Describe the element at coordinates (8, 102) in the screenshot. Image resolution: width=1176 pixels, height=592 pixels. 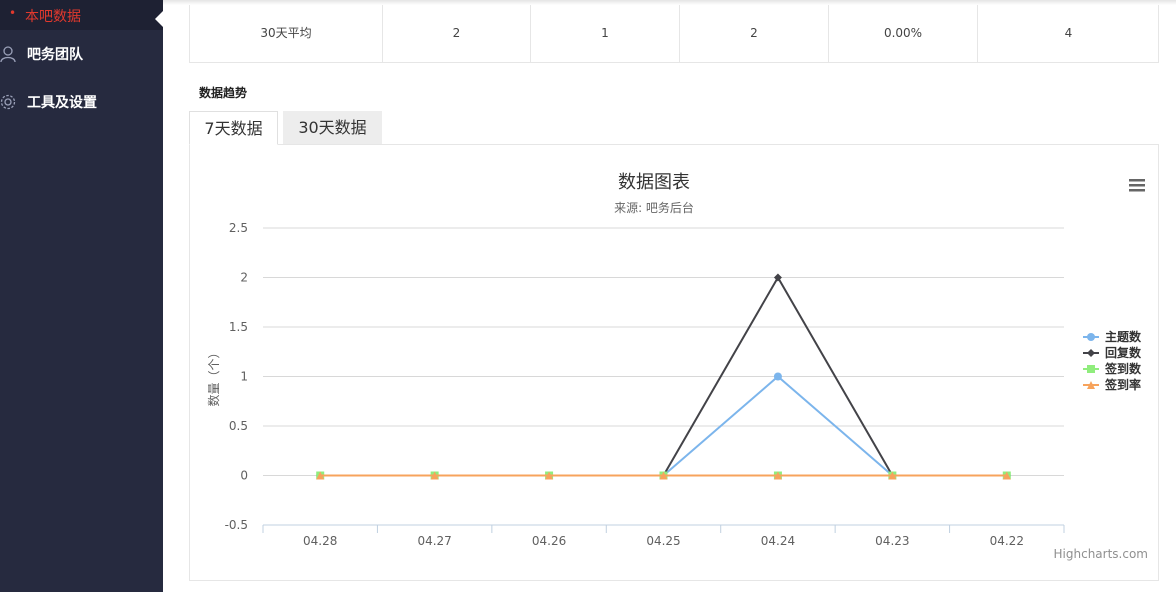
I see `gear-icon` at that location.